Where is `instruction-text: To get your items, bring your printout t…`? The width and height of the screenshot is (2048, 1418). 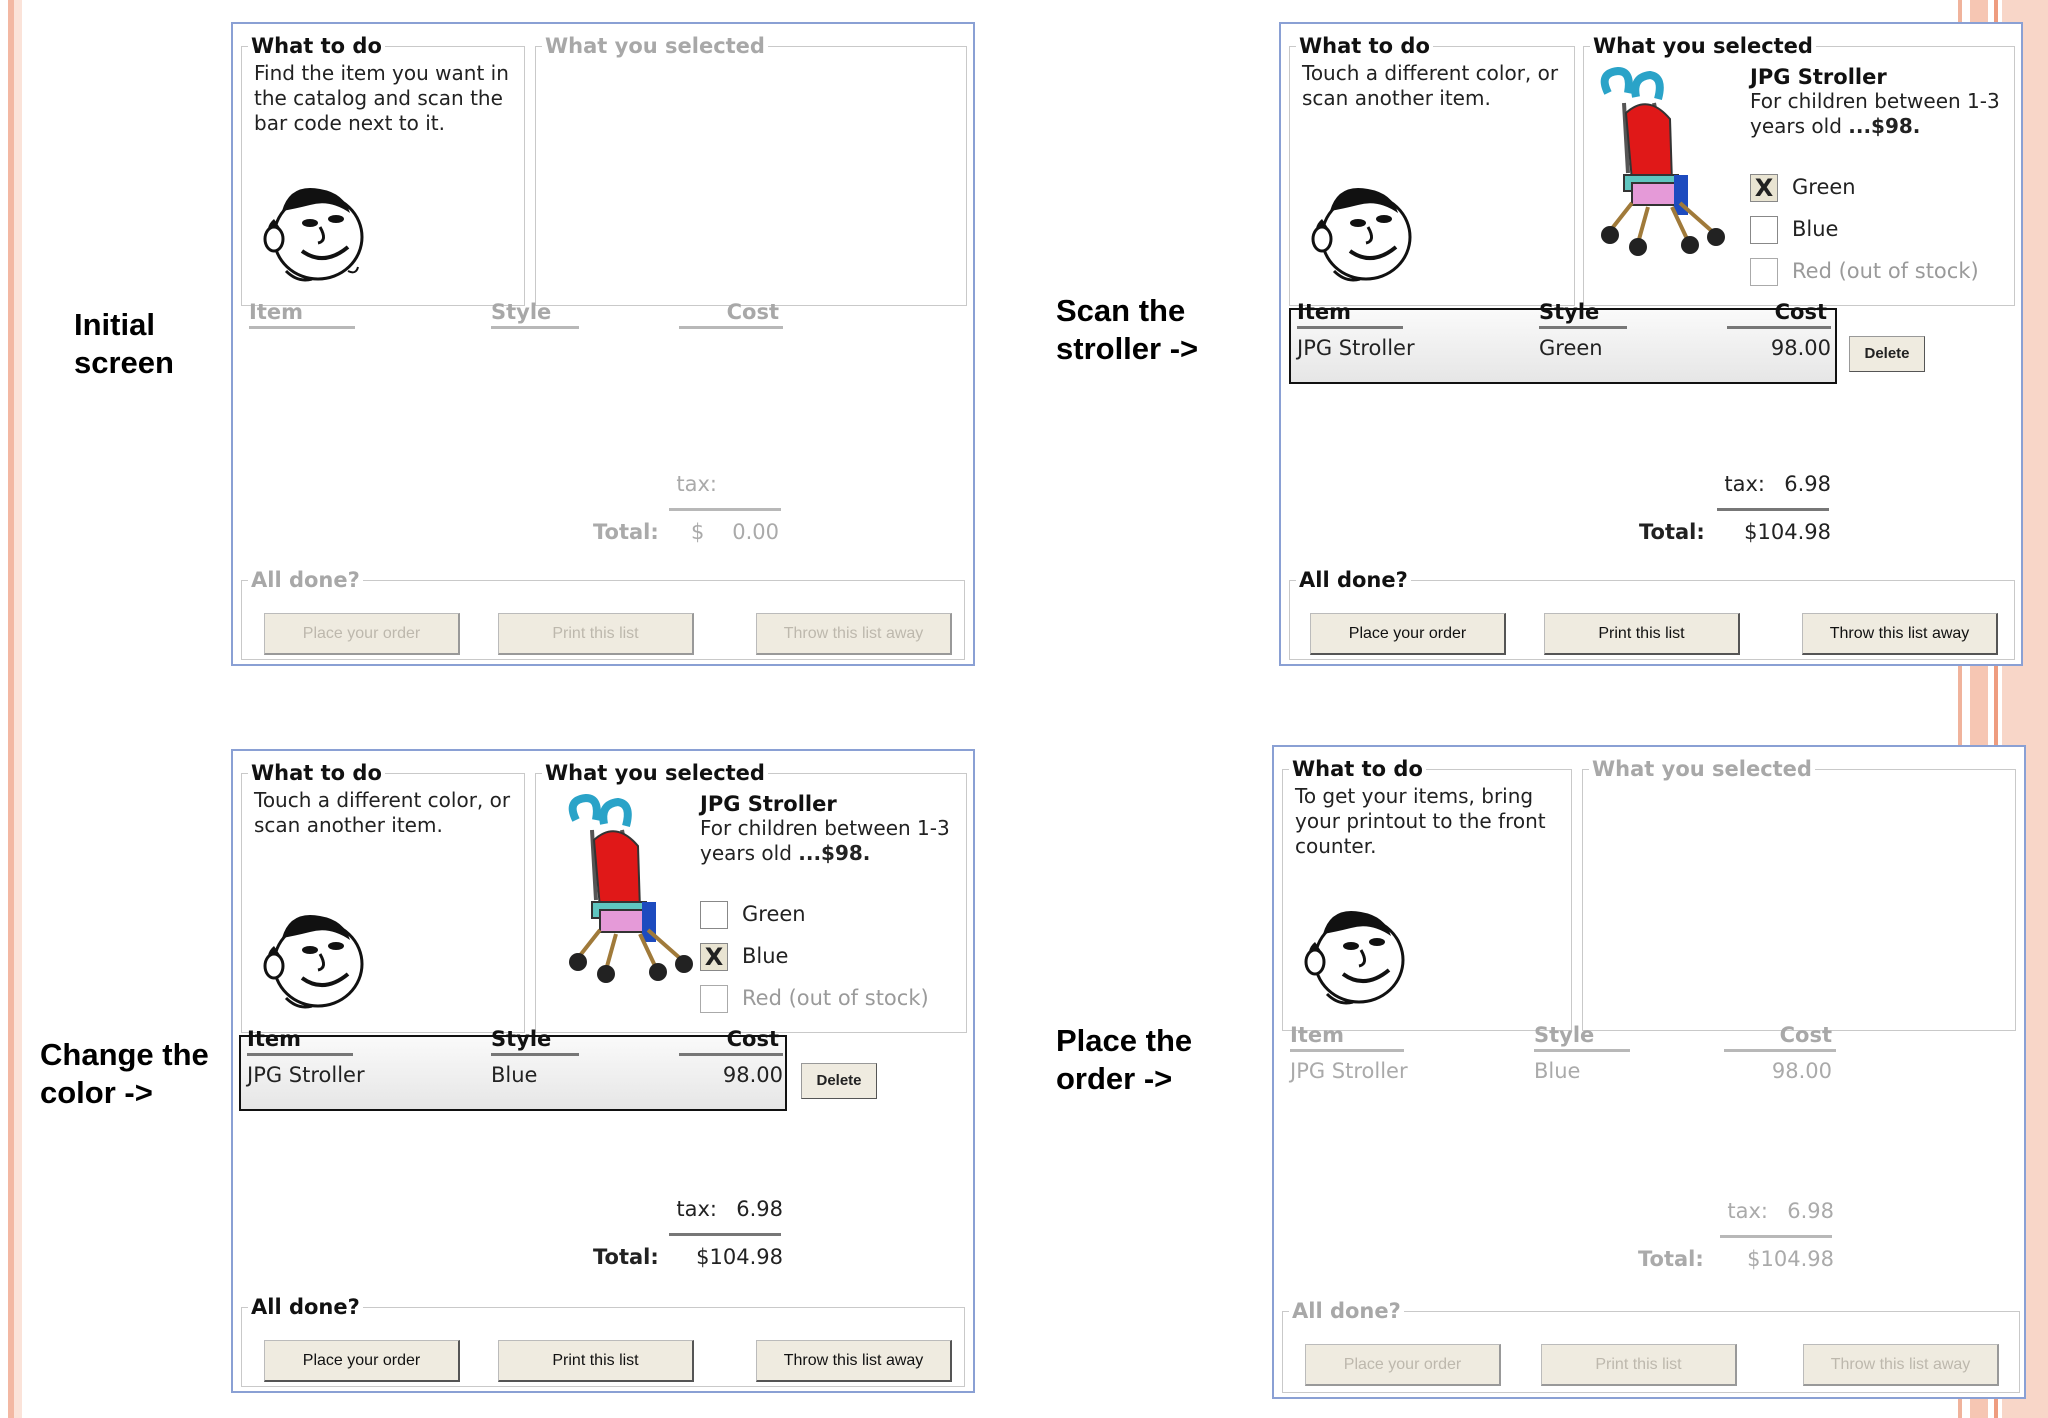 instruction-text: To get your items, bring your printout t… is located at coordinates (1420, 821).